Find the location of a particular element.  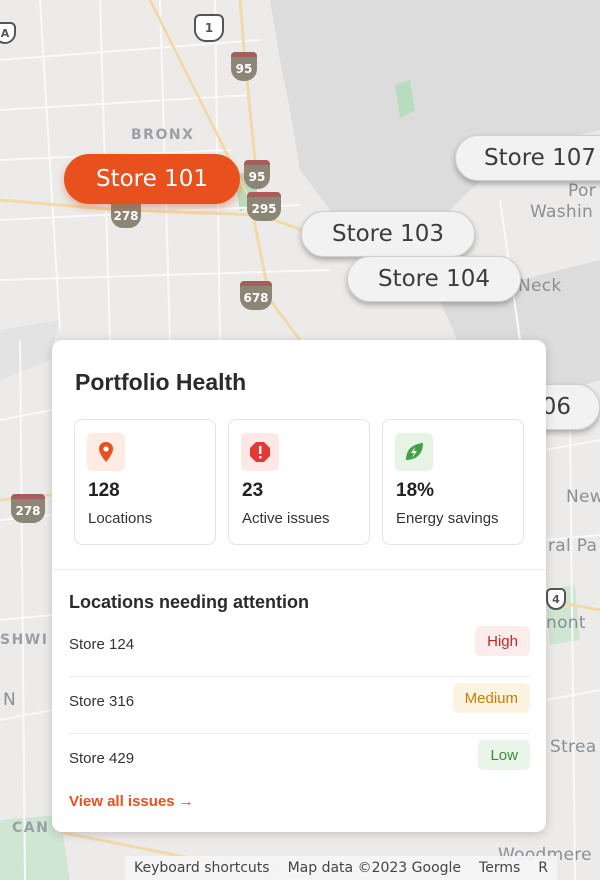

ral-pa-label: ral Pa is located at coordinates (573, 546).